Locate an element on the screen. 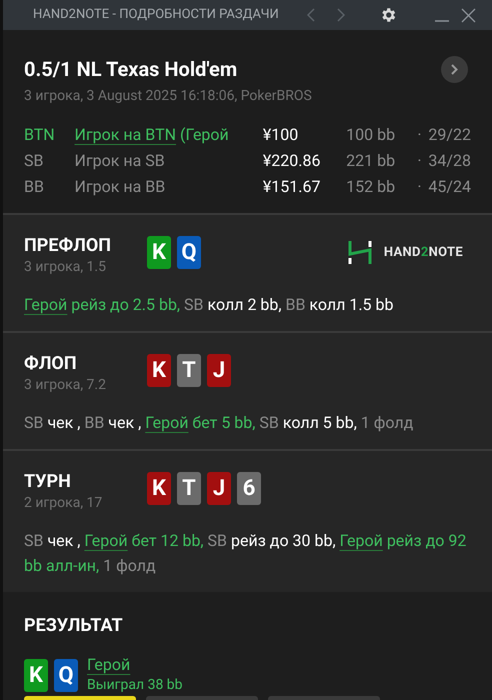  stack-amount: ¥151.67 is located at coordinates (292, 187).